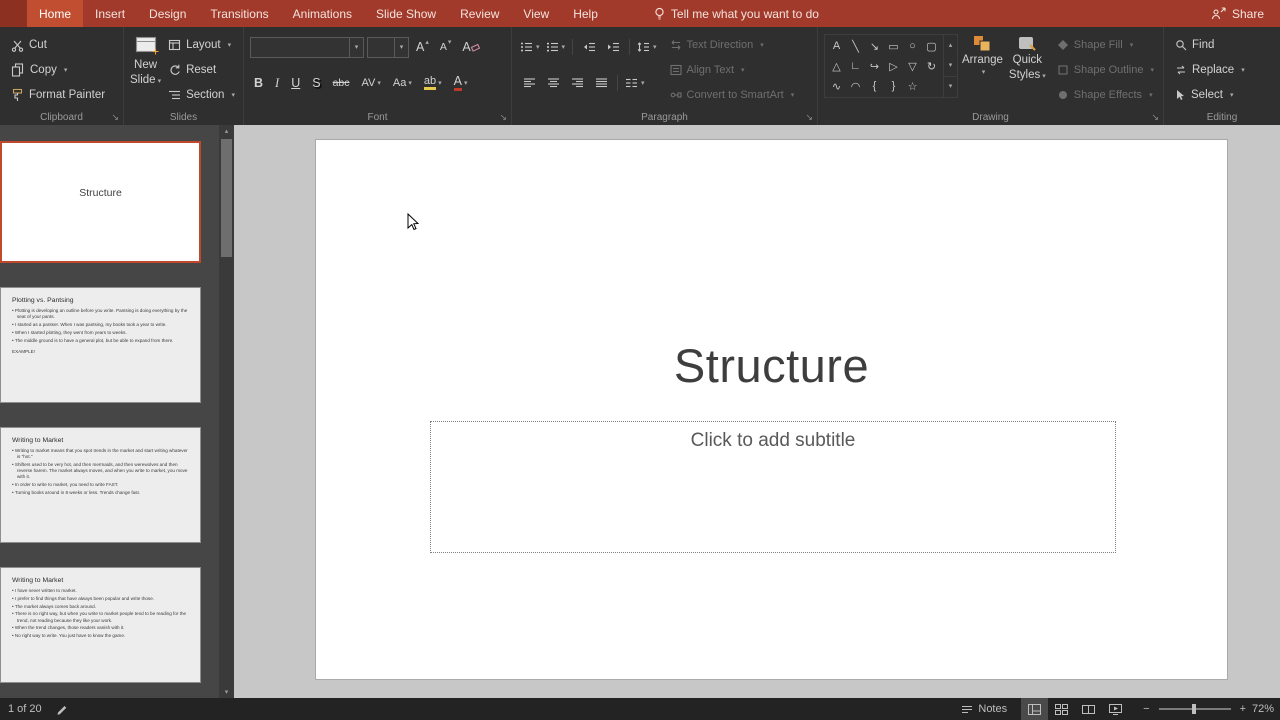  Describe the element at coordinates (226, 198) in the screenshot. I see `scrollbar-thumb` at that location.